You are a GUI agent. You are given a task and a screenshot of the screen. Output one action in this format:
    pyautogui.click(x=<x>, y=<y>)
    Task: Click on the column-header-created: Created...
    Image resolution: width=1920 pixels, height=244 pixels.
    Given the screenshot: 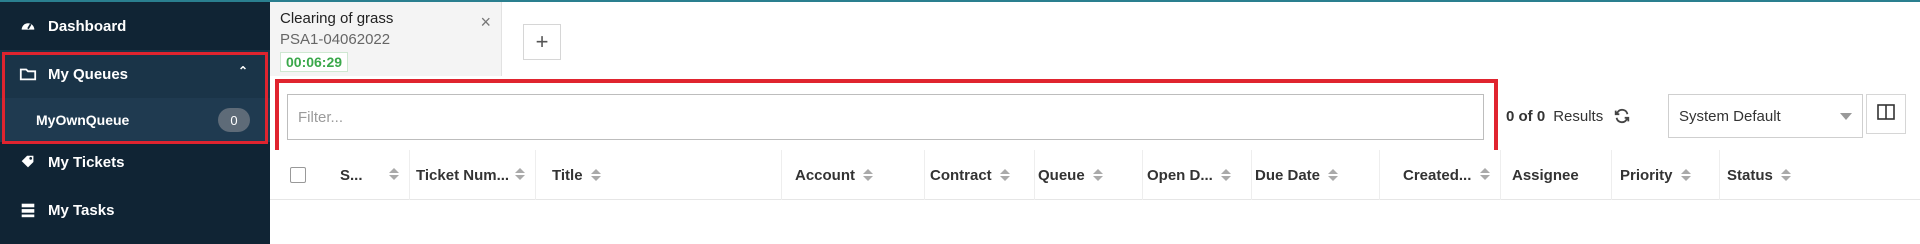 What is the action you would take?
    pyautogui.click(x=1452, y=175)
    